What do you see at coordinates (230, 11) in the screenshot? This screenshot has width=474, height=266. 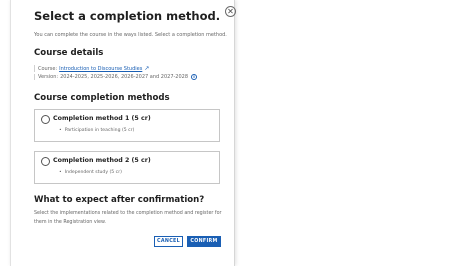 I see `close-icon: ✕` at bounding box center [230, 11].